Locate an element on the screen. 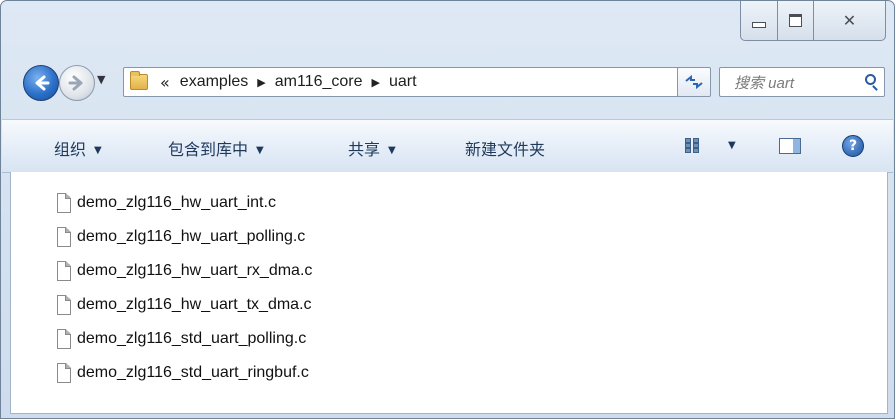 The image size is (895, 419). breadcrumb-uart: uart is located at coordinates (403, 82).